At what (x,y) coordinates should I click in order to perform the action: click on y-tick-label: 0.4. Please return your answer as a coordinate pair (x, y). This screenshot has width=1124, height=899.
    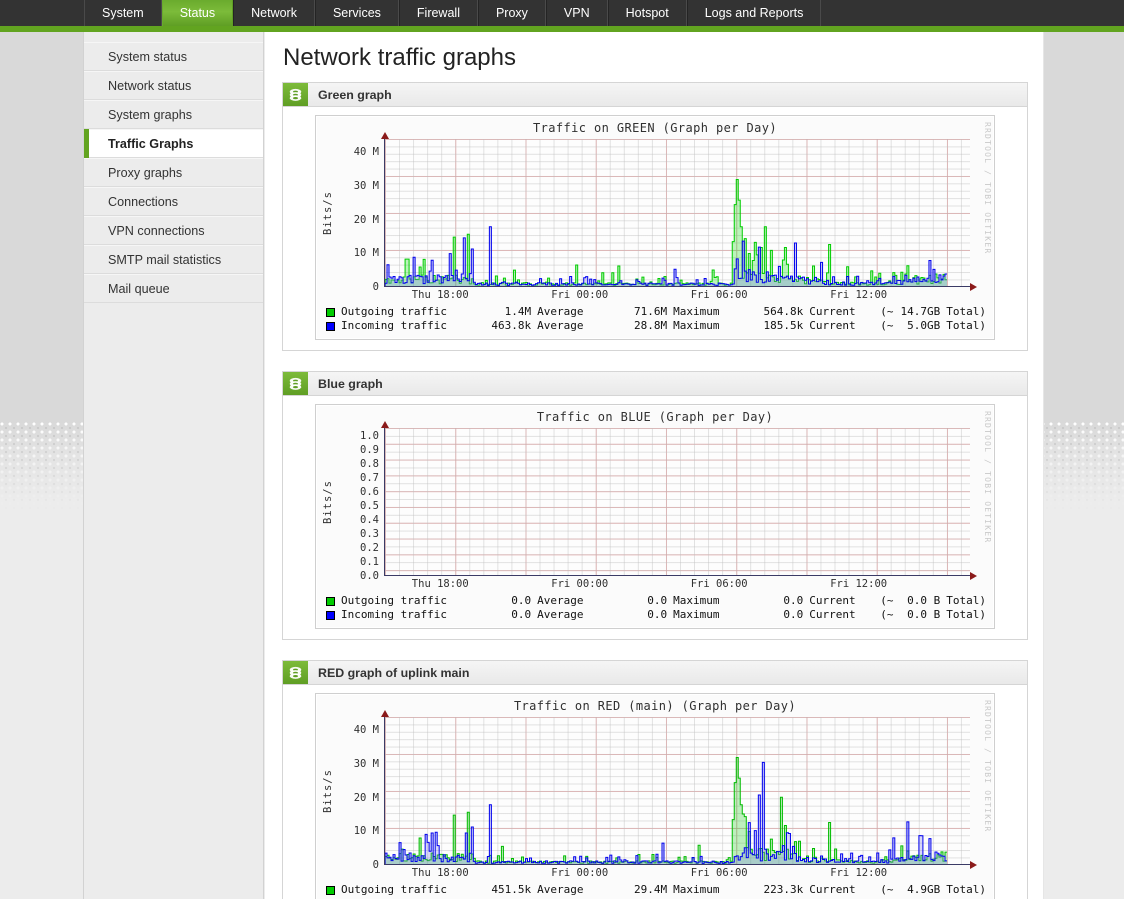
    Looking at the image, I should click on (369, 520).